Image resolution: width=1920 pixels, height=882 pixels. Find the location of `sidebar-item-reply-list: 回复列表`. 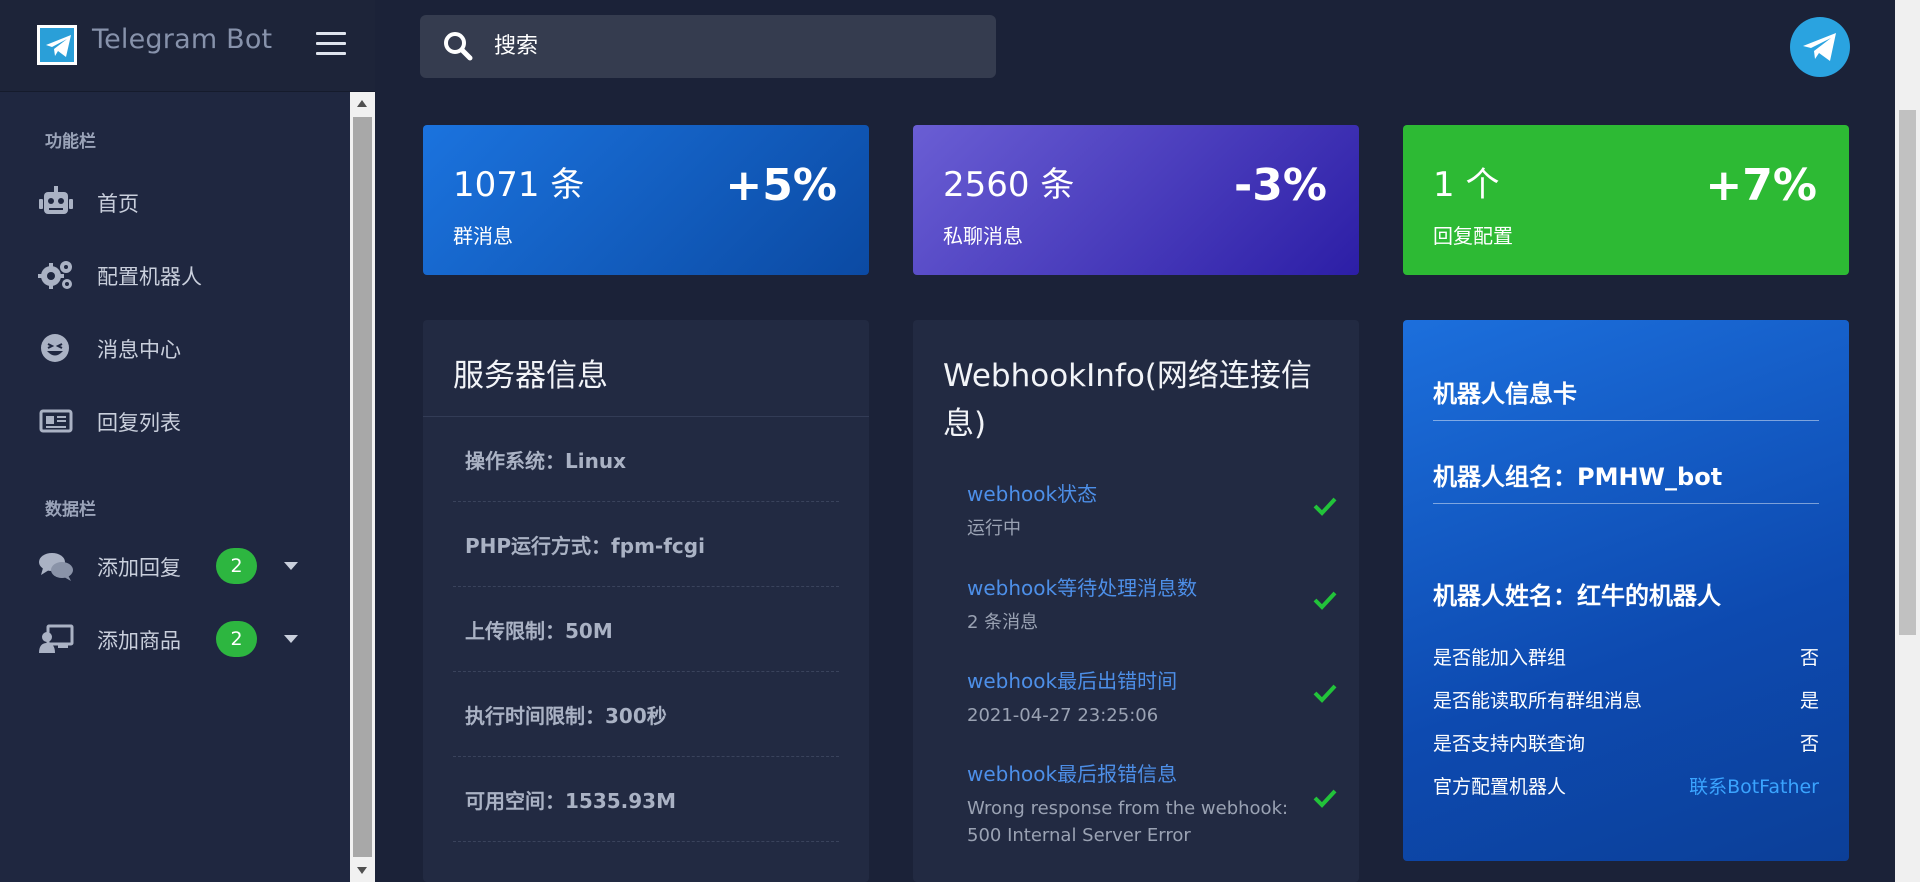

sidebar-item-reply-list: 回复列表 is located at coordinates (175, 421).